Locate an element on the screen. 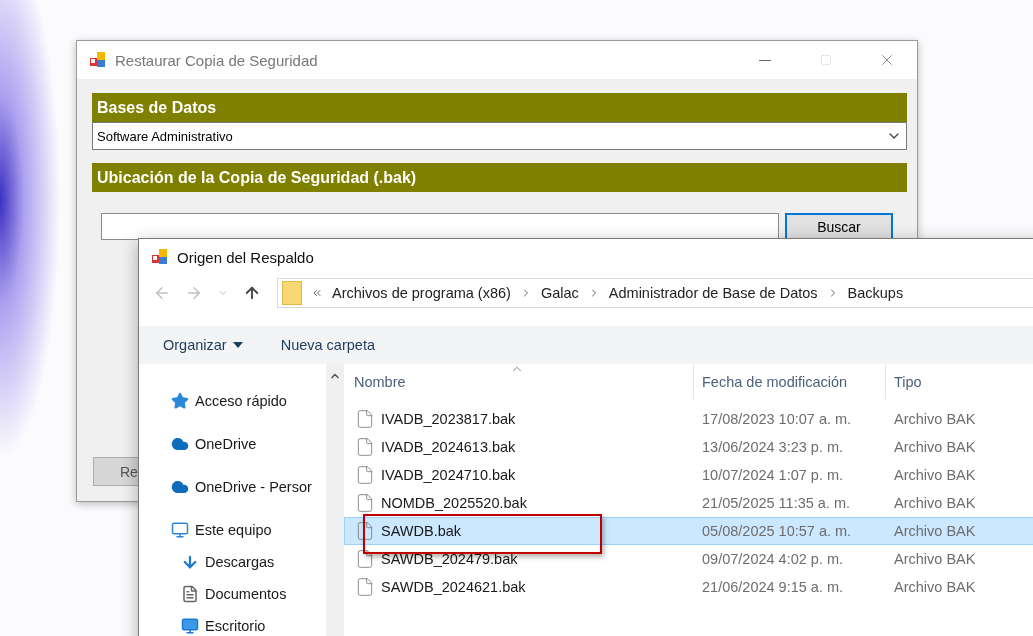 Image resolution: width=1033 pixels, height=636 pixels. section-header: Ubicación de la Copia de Seguridad (.bak) is located at coordinates (499, 177).